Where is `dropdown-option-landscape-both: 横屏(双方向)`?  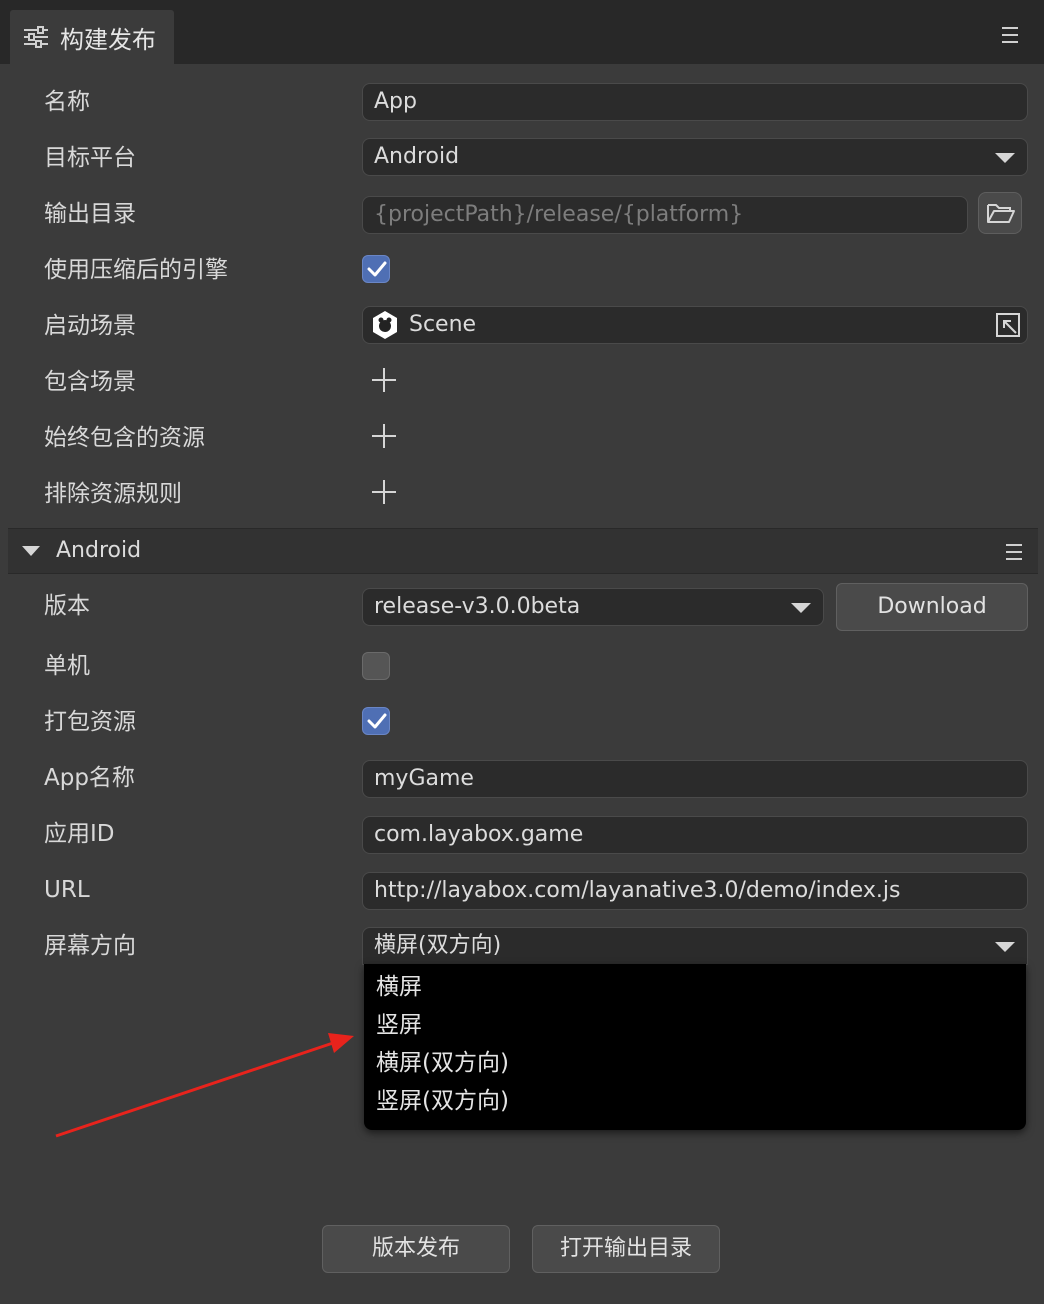
dropdown-option-landscape-both: 横屏(双方向) is located at coordinates (695, 1063).